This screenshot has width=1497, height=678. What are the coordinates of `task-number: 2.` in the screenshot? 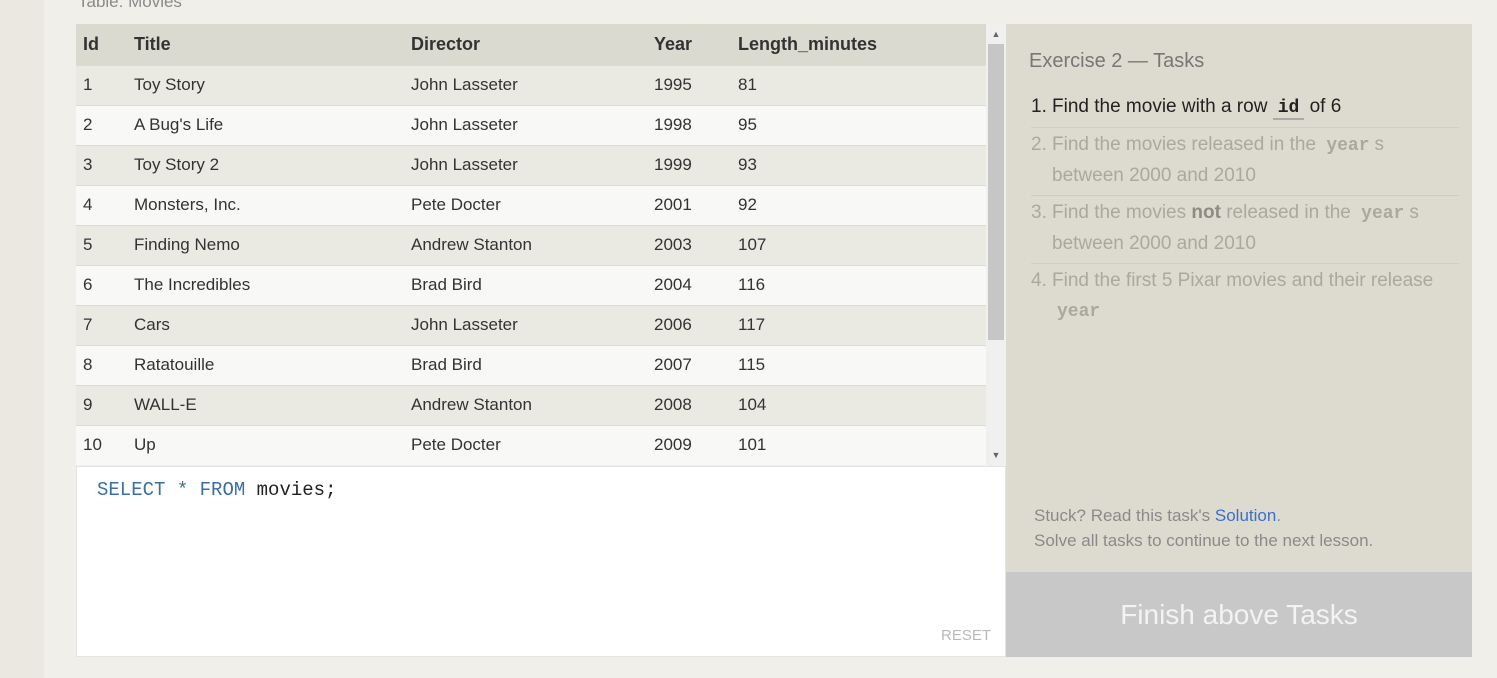 It's located at (1039, 144).